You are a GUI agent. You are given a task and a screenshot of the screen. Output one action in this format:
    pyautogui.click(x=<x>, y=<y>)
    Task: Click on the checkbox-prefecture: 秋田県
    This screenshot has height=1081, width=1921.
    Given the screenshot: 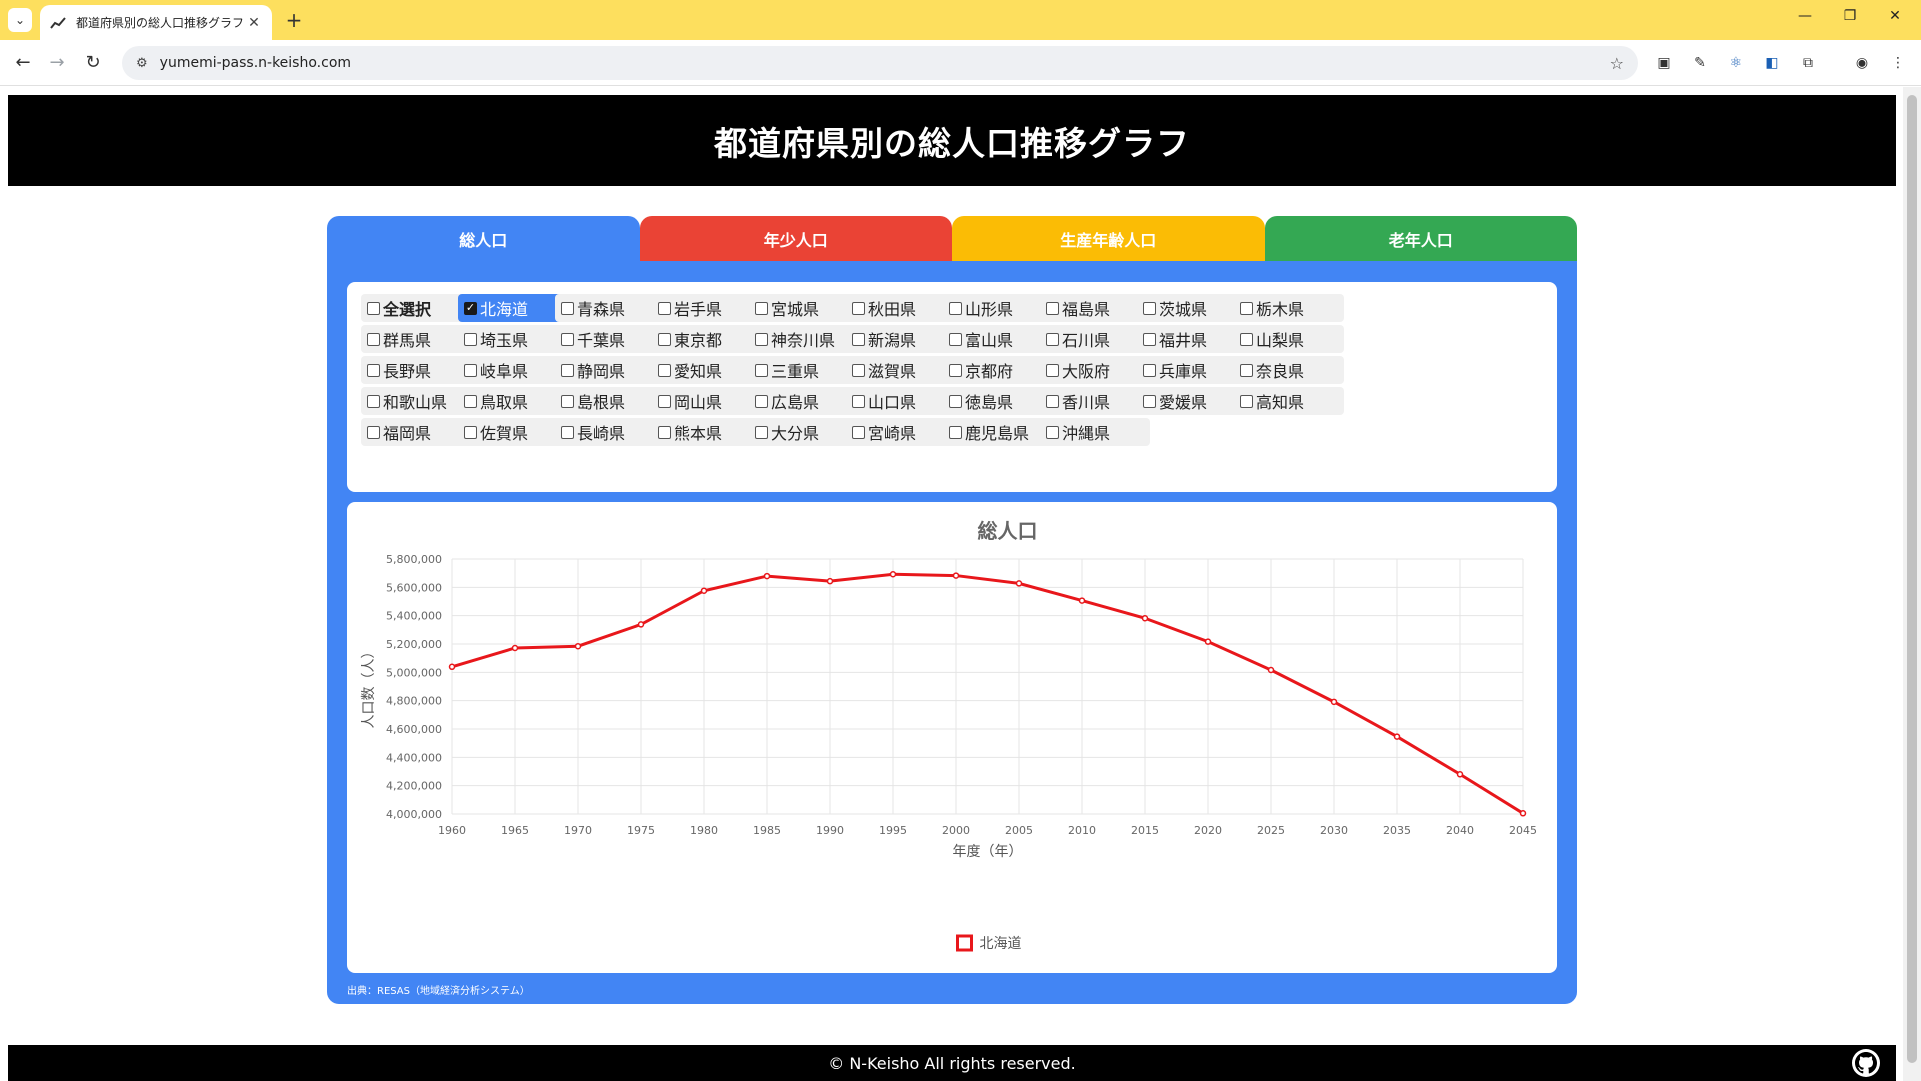 What is the action you would take?
    pyautogui.click(x=901, y=308)
    